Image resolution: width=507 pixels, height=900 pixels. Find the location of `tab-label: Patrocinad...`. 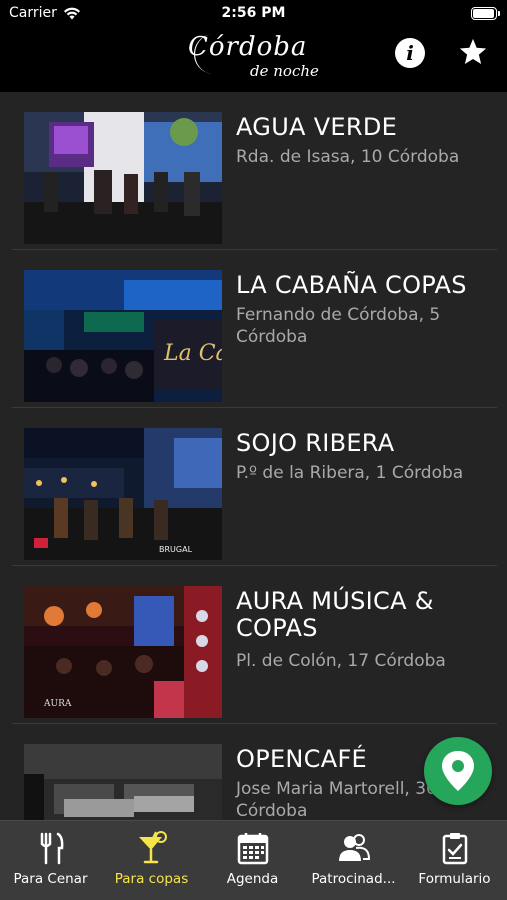

tab-label: Patrocinad... is located at coordinates (353, 879).